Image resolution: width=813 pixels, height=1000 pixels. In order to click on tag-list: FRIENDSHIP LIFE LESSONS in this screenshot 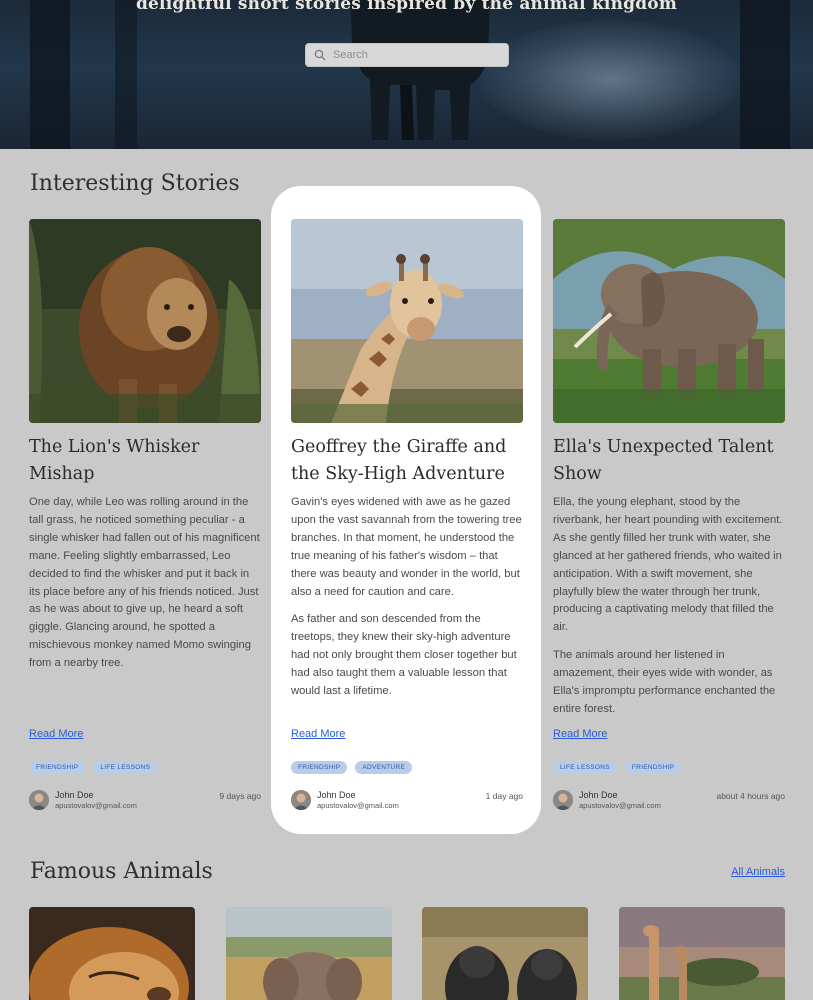, I will do `click(93, 767)`.